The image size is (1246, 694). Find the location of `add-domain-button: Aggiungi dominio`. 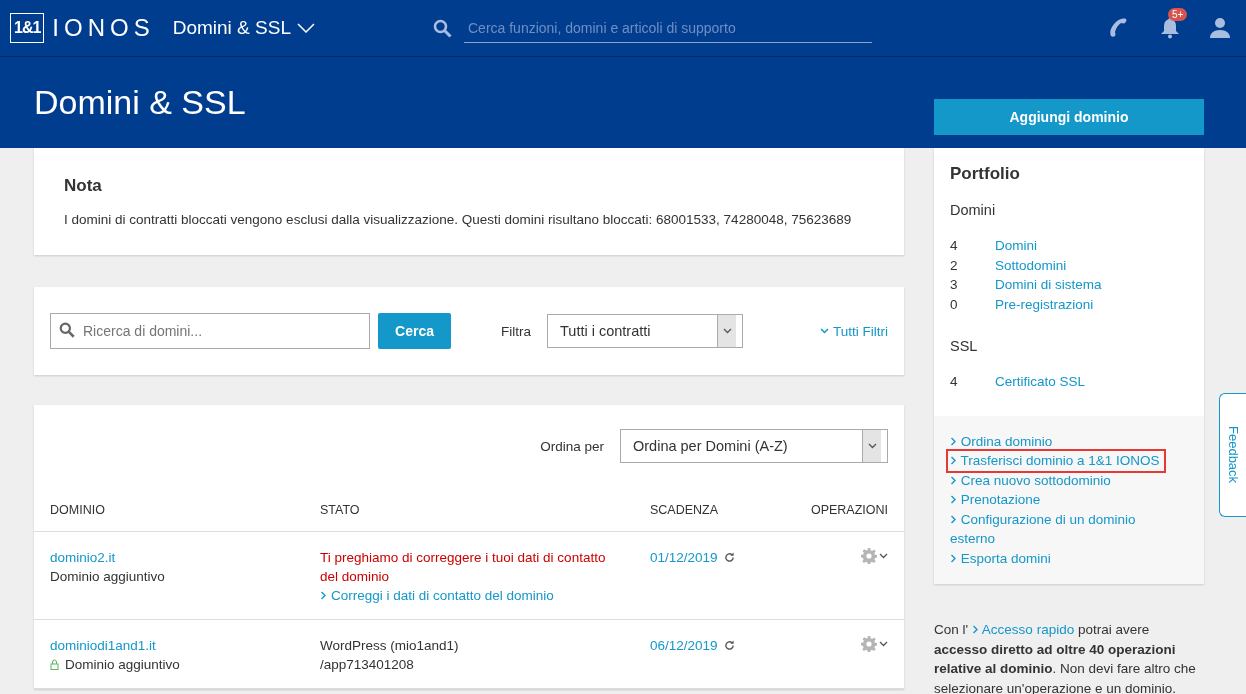

add-domain-button: Aggiungi dominio is located at coordinates (1069, 116).